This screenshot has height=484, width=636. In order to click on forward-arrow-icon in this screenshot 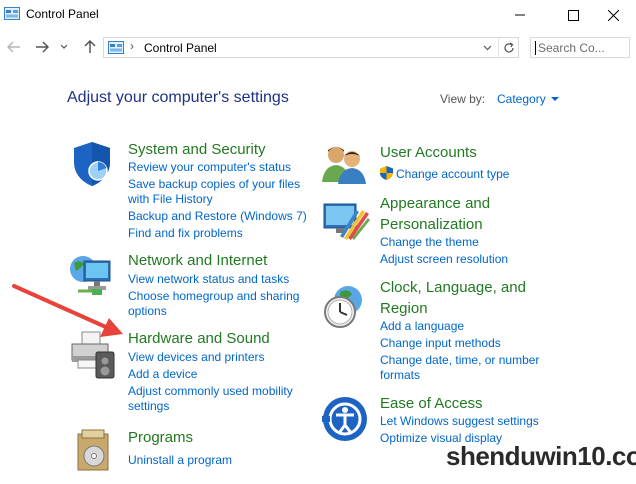, I will do `click(42, 47)`.